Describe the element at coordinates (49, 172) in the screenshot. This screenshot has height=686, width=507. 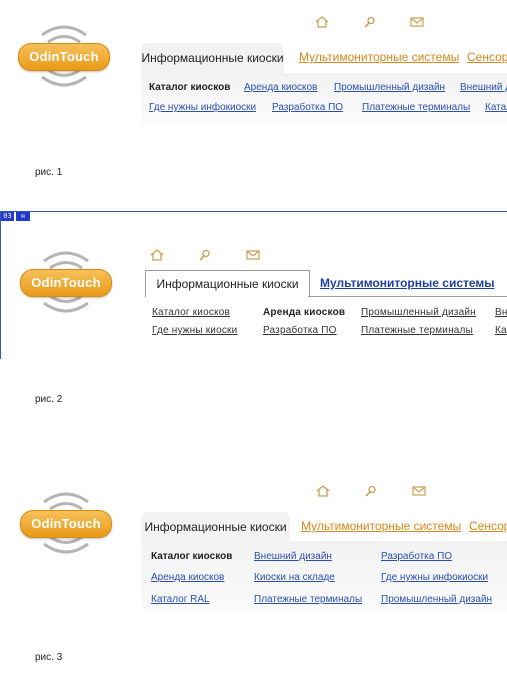
I see `figure-caption: рис. 1` at that location.